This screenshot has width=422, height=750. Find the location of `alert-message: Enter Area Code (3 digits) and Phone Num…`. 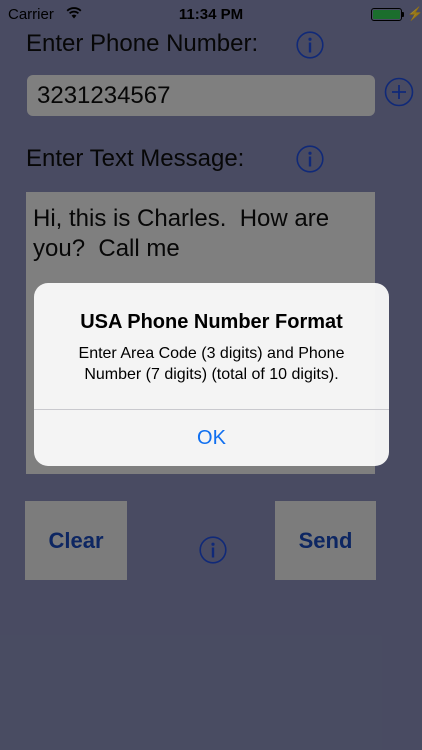

alert-message: Enter Area Code (3 digits) and Phone Num… is located at coordinates (211, 364).